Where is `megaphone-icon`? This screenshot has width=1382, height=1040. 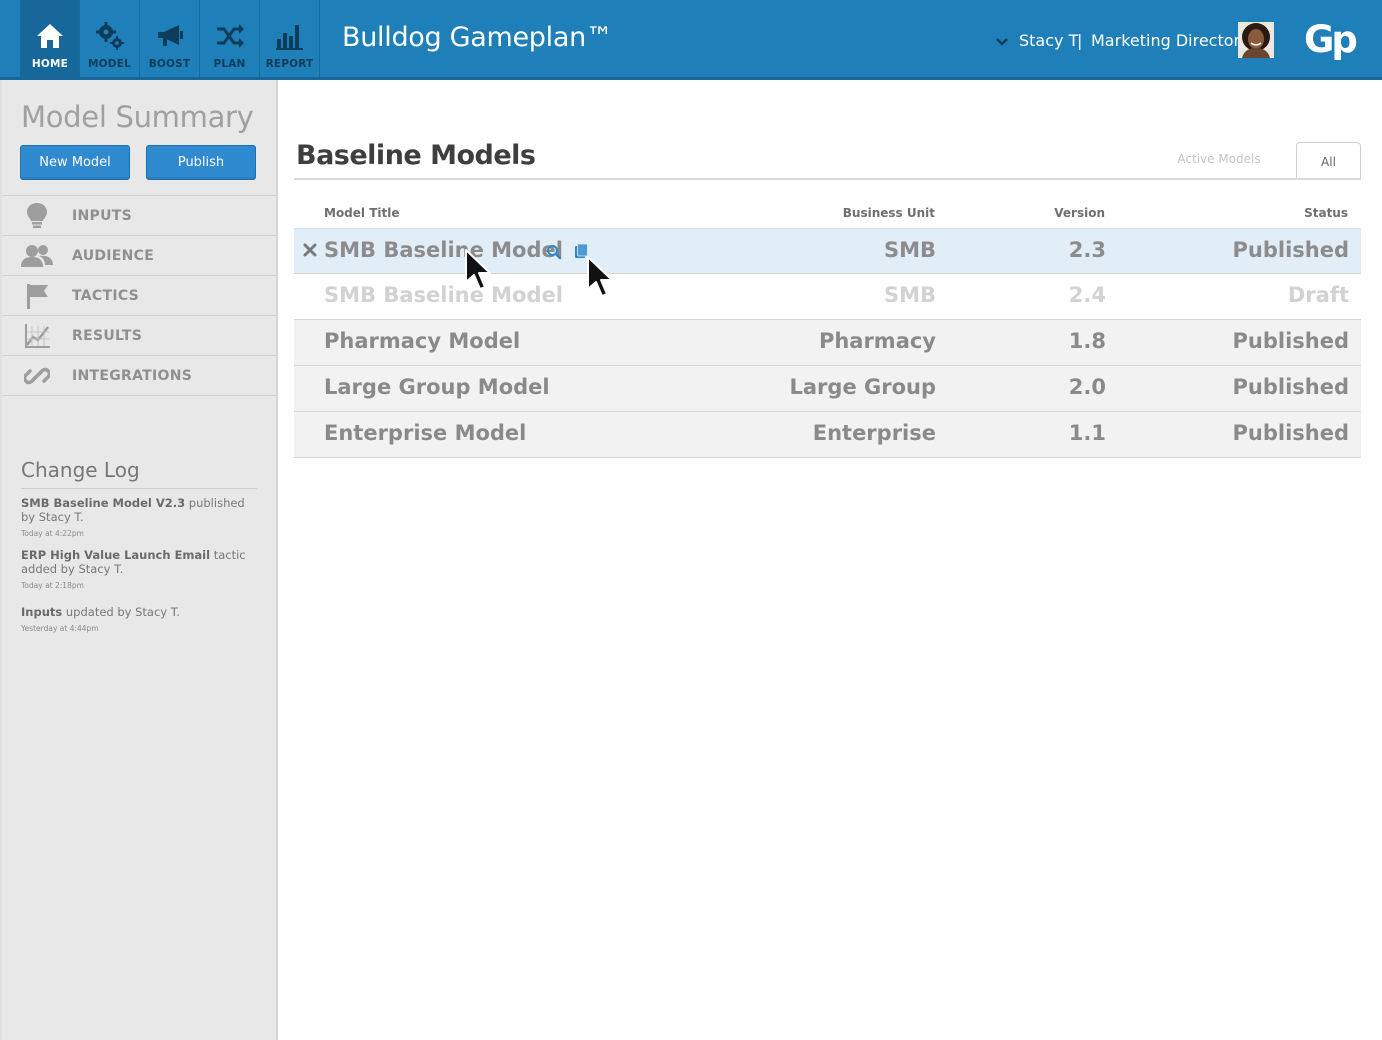
megaphone-icon is located at coordinates (170, 36).